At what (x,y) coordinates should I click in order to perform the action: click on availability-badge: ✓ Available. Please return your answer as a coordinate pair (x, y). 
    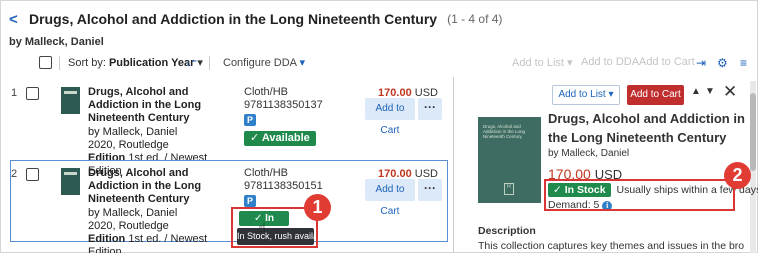
    Looking at the image, I should click on (280, 138).